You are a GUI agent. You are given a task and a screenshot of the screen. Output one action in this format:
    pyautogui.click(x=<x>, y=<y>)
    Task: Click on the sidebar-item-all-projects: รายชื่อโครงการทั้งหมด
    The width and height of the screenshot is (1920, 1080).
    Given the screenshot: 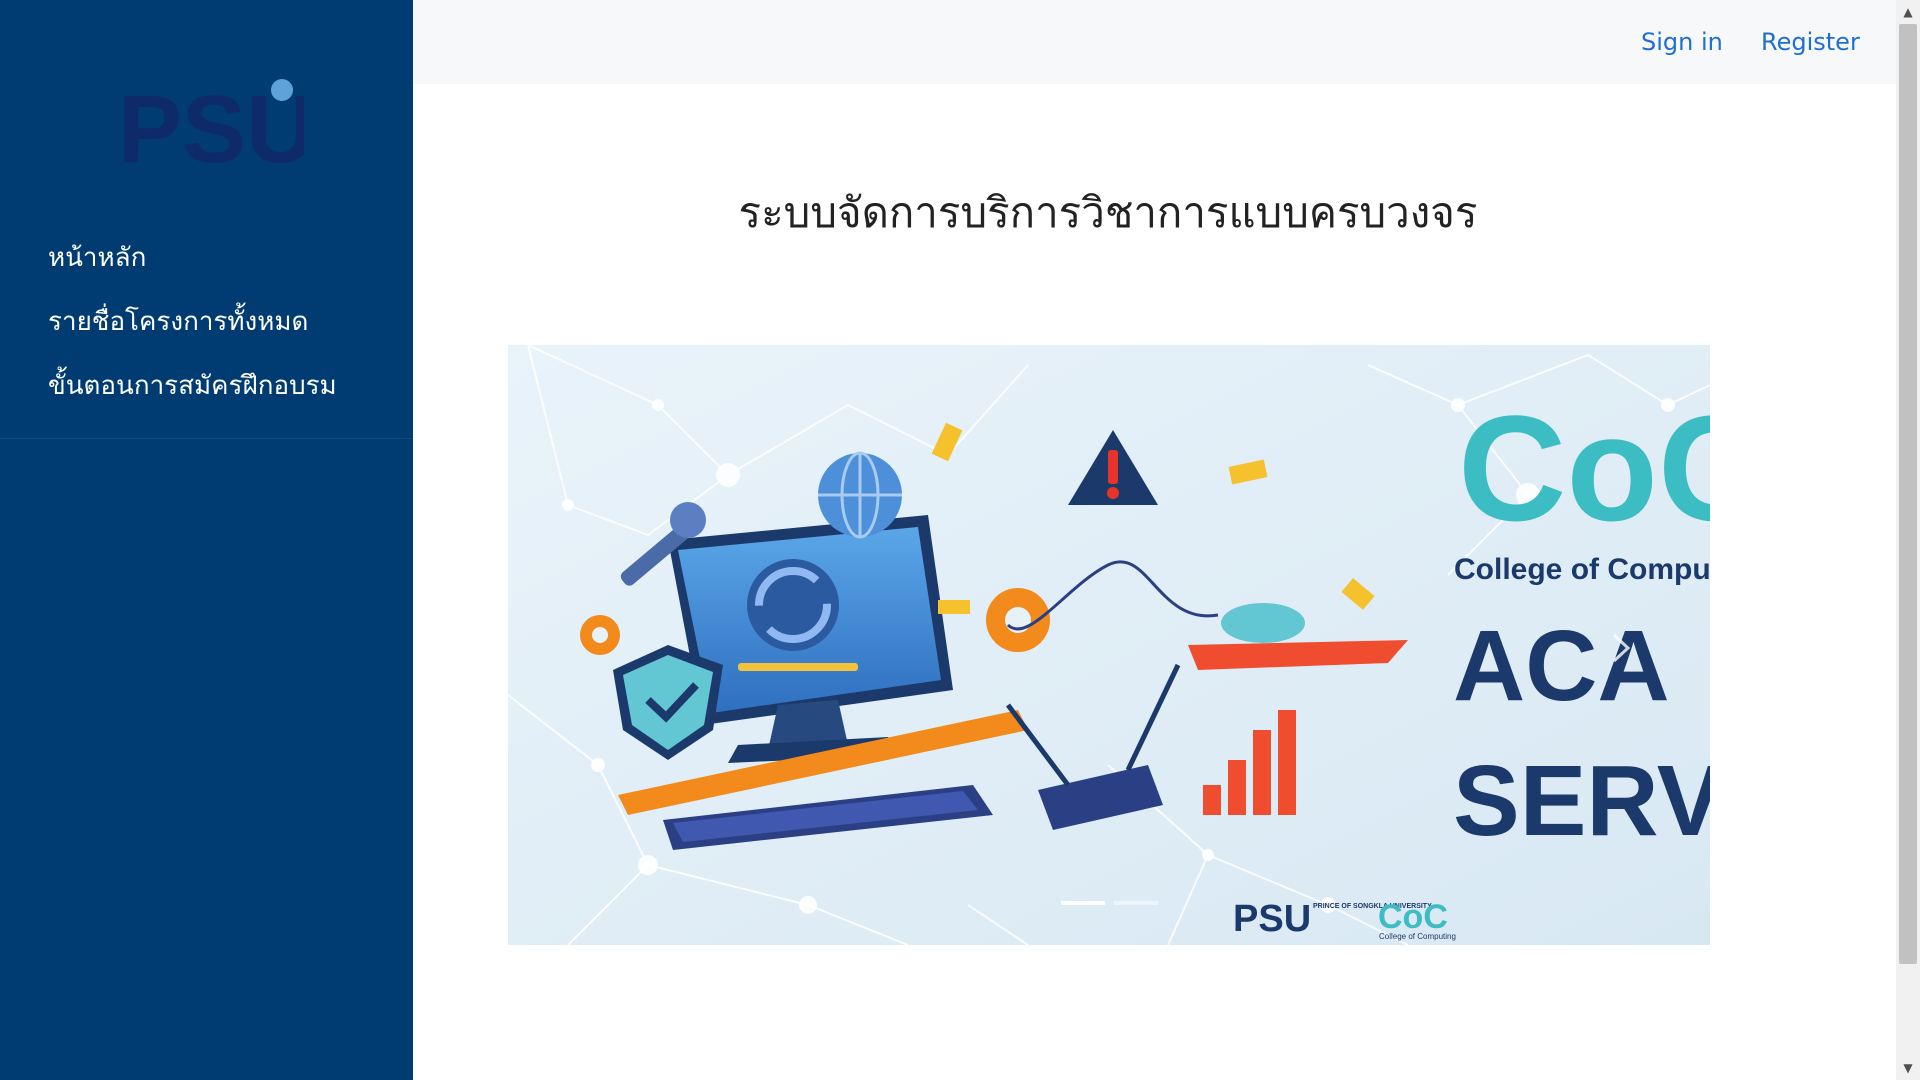 What is the action you would take?
    pyautogui.click(x=206, y=322)
    